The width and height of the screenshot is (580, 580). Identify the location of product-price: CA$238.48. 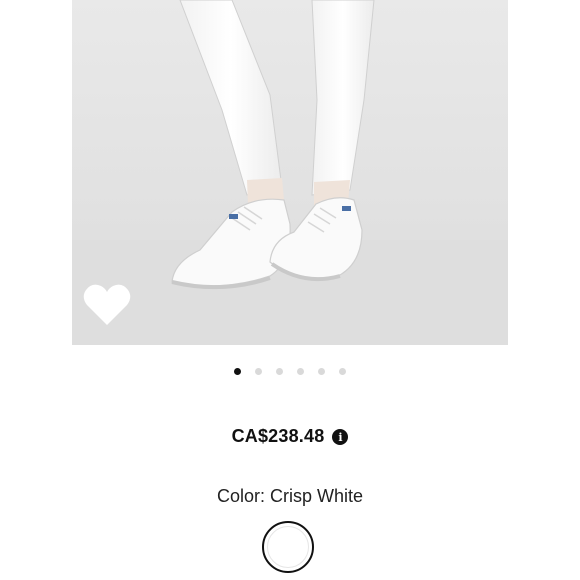
(278, 436).